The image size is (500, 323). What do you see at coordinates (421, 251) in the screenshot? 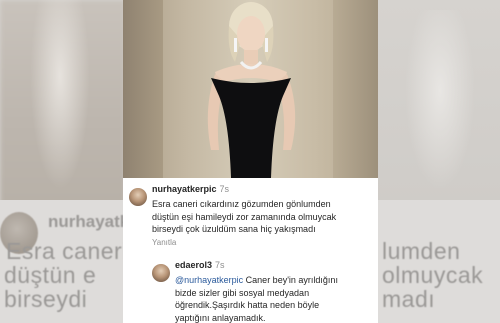
I see `background-text-line: lumden` at bounding box center [421, 251].